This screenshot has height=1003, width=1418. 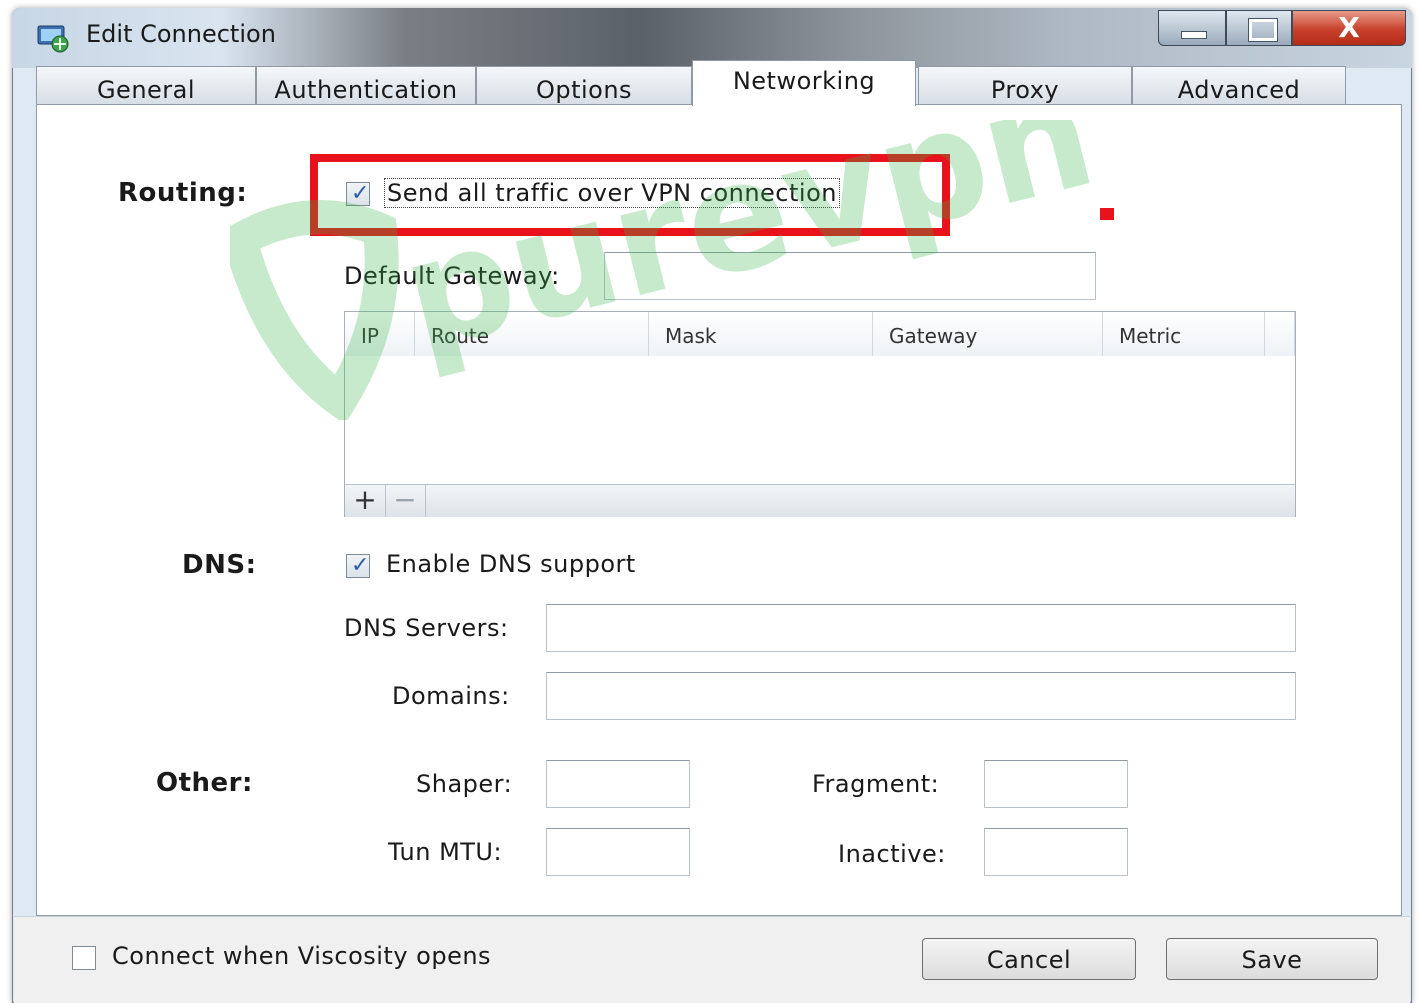 What do you see at coordinates (464, 784) in the screenshot?
I see `shaper-label: Shaper:` at bounding box center [464, 784].